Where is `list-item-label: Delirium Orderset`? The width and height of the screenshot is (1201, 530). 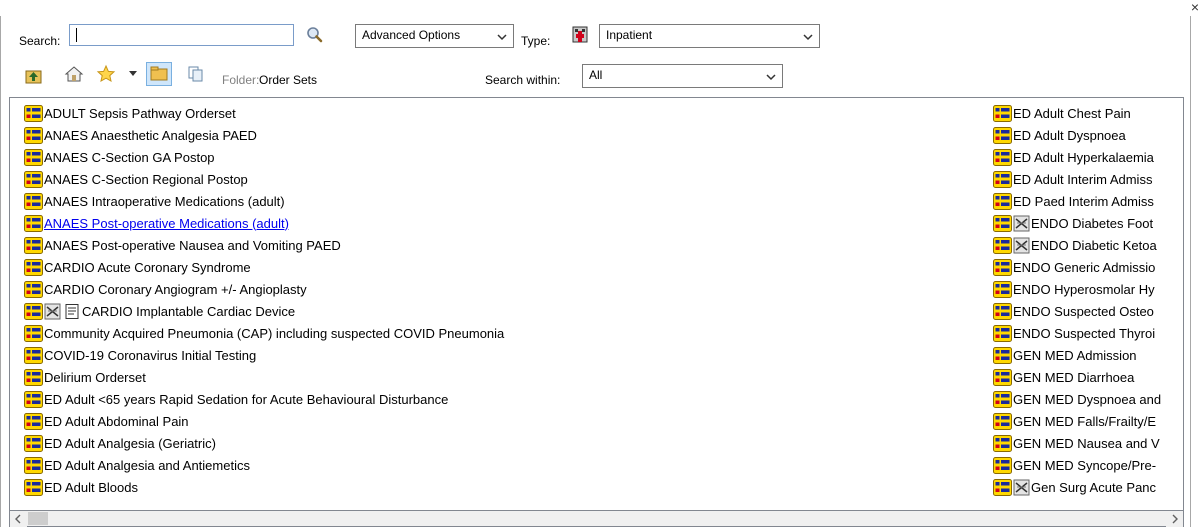
list-item-label: Delirium Orderset is located at coordinates (95, 377).